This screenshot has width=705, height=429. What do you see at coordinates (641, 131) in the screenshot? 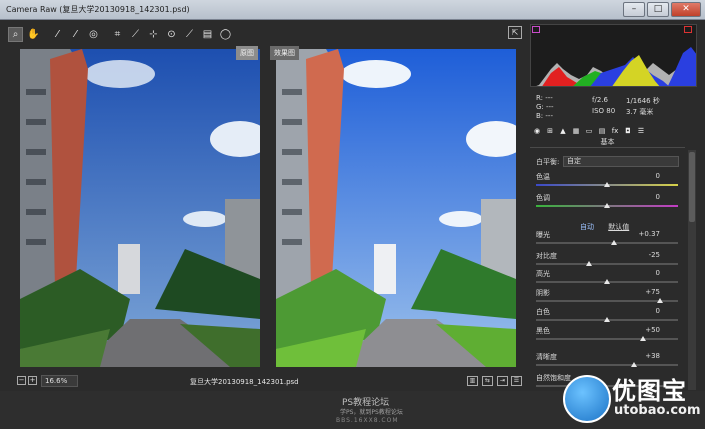
I see `presets-tab-icon: ☰` at bounding box center [641, 131].